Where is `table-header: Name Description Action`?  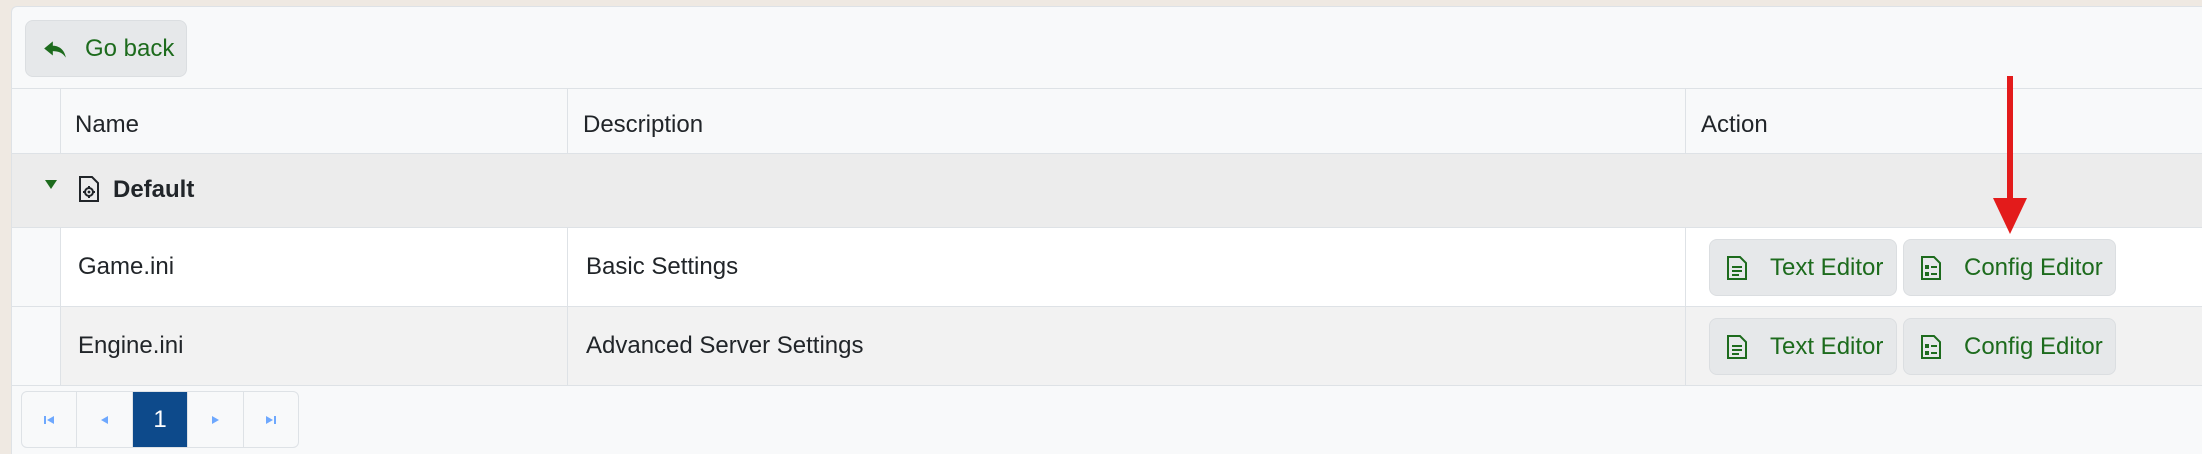 table-header: Name Description Action is located at coordinates (1107, 121).